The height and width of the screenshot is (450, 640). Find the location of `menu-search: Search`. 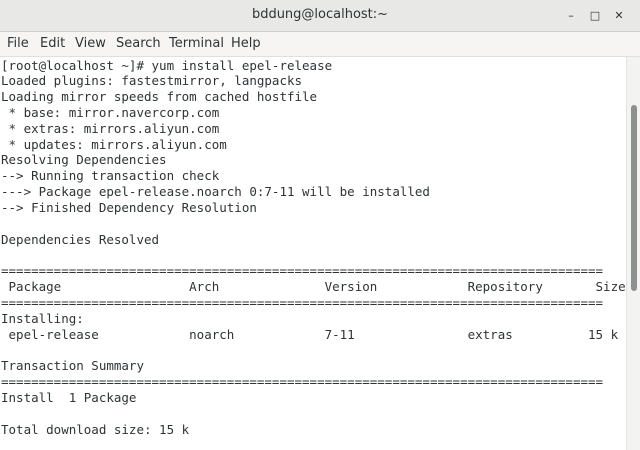

menu-search: Search is located at coordinates (138, 43).